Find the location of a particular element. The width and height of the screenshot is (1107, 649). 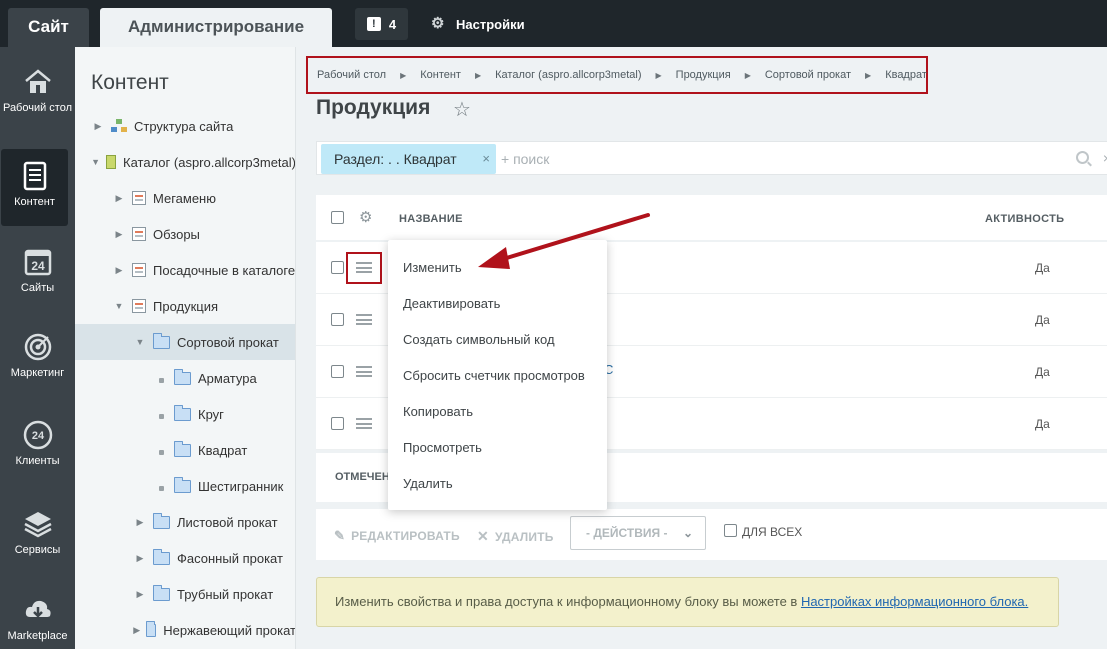

tree-item-label: Шестигранник is located at coordinates (241, 486).